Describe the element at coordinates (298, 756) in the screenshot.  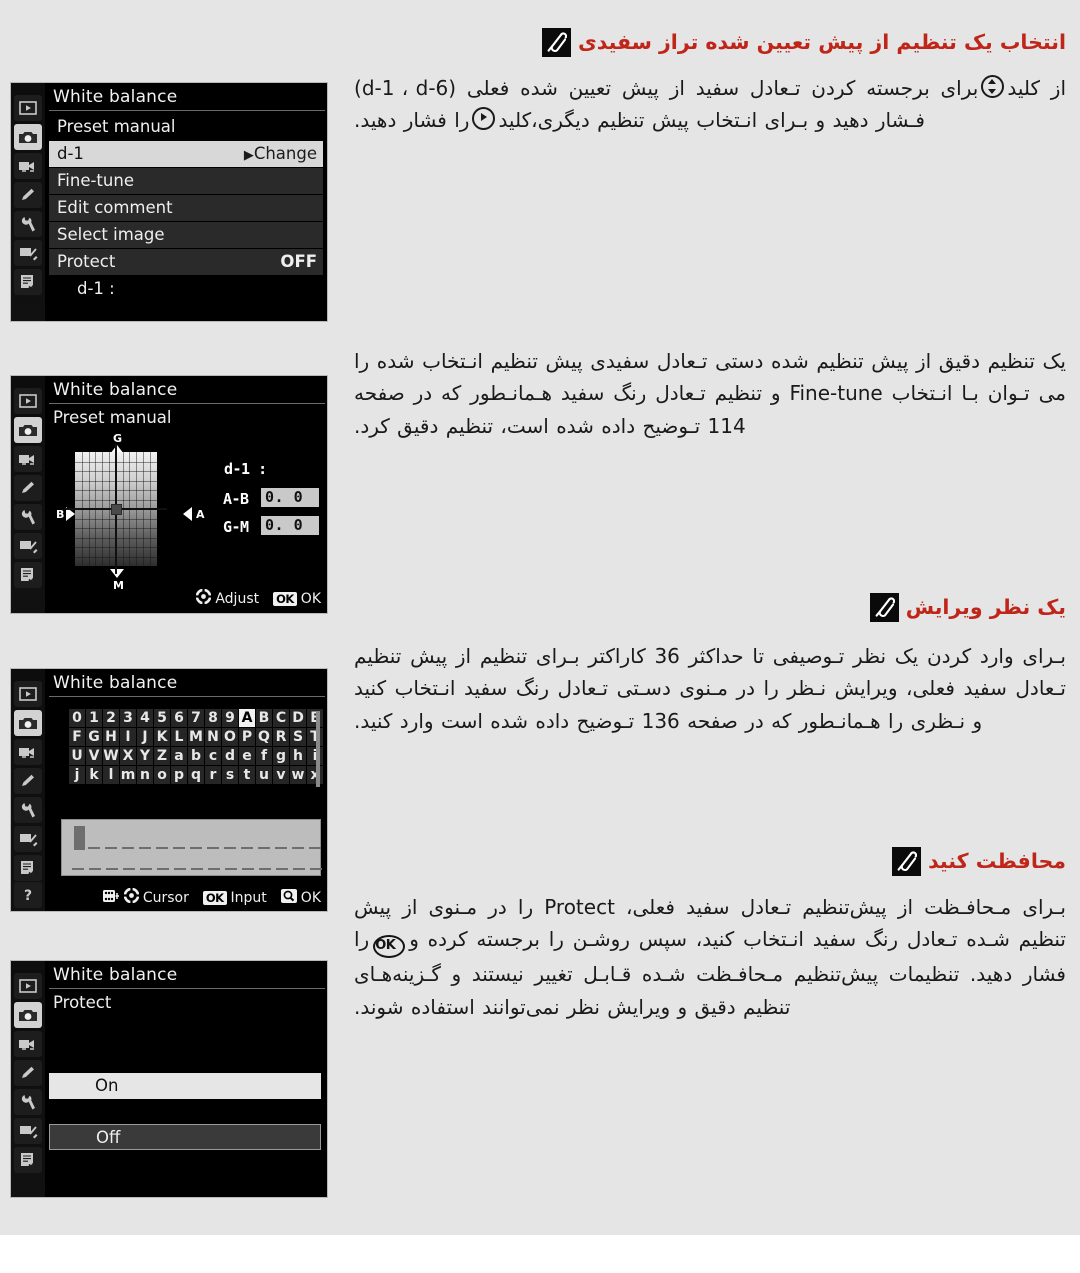
I see `key-h: h` at that location.